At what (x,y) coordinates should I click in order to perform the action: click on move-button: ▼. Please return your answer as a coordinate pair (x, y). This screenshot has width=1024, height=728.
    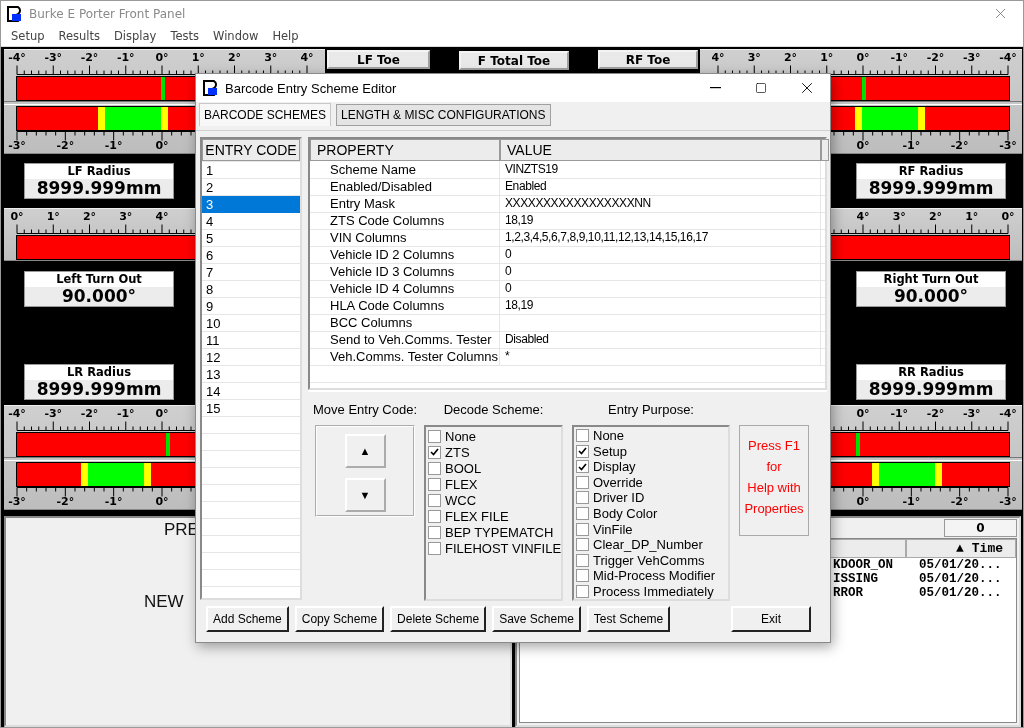
    Looking at the image, I should click on (365, 495).